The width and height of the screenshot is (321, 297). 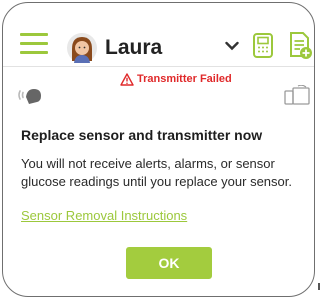 I want to click on ok-button: OK, so click(x=169, y=263).